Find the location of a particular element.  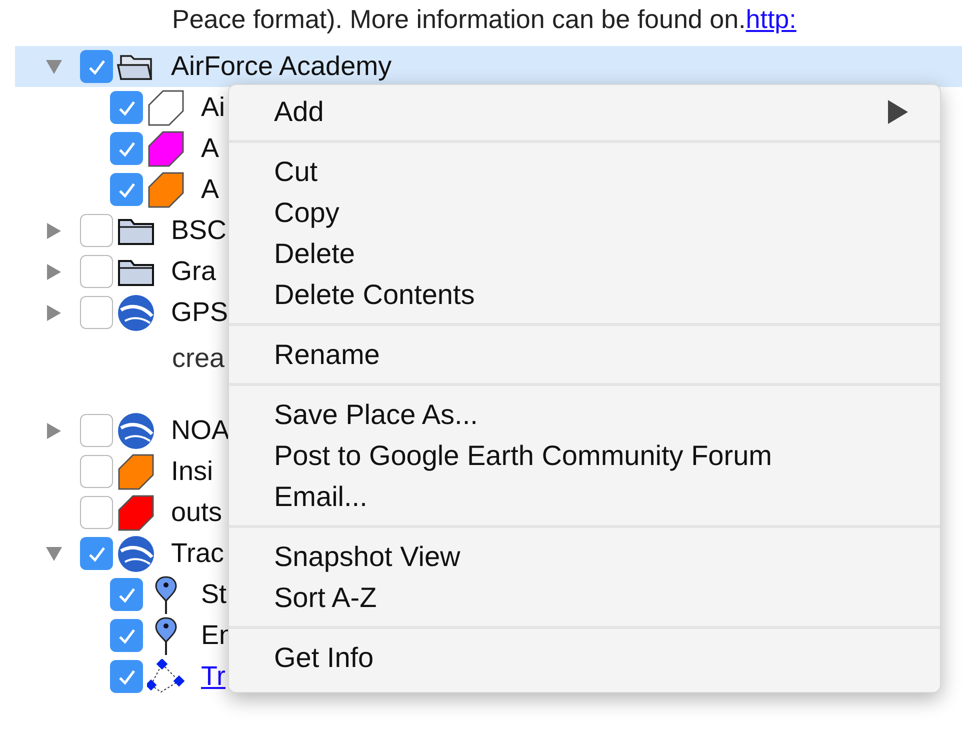

tree-item-label: Insi is located at coordinates (192, 471).